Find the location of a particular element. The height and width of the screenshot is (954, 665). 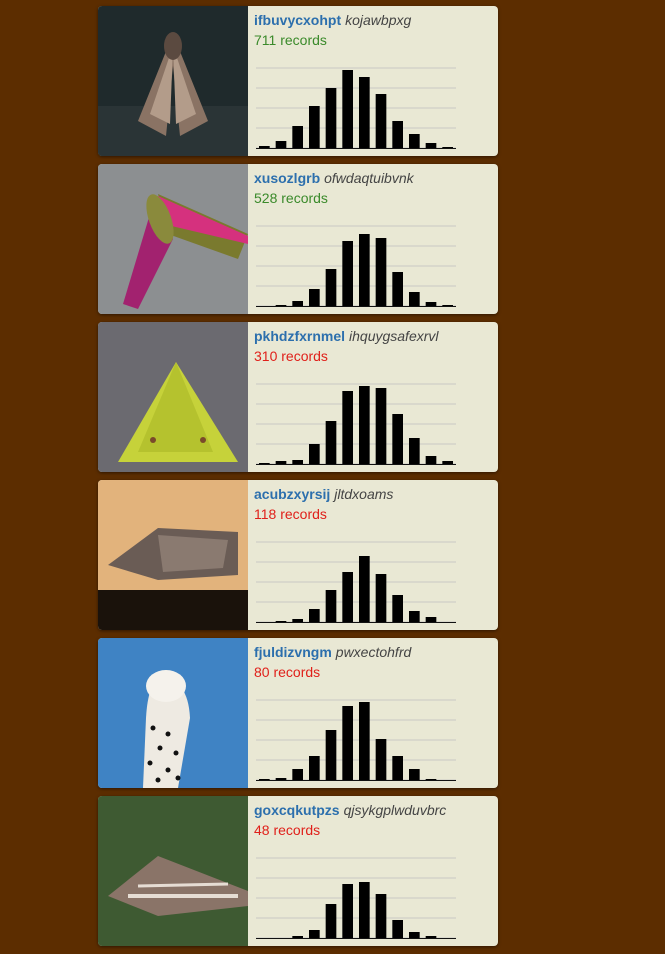

species-card: goxcqkutpzs qjsykgplwduvbrc 48 records is located at coordinates (298, 871).